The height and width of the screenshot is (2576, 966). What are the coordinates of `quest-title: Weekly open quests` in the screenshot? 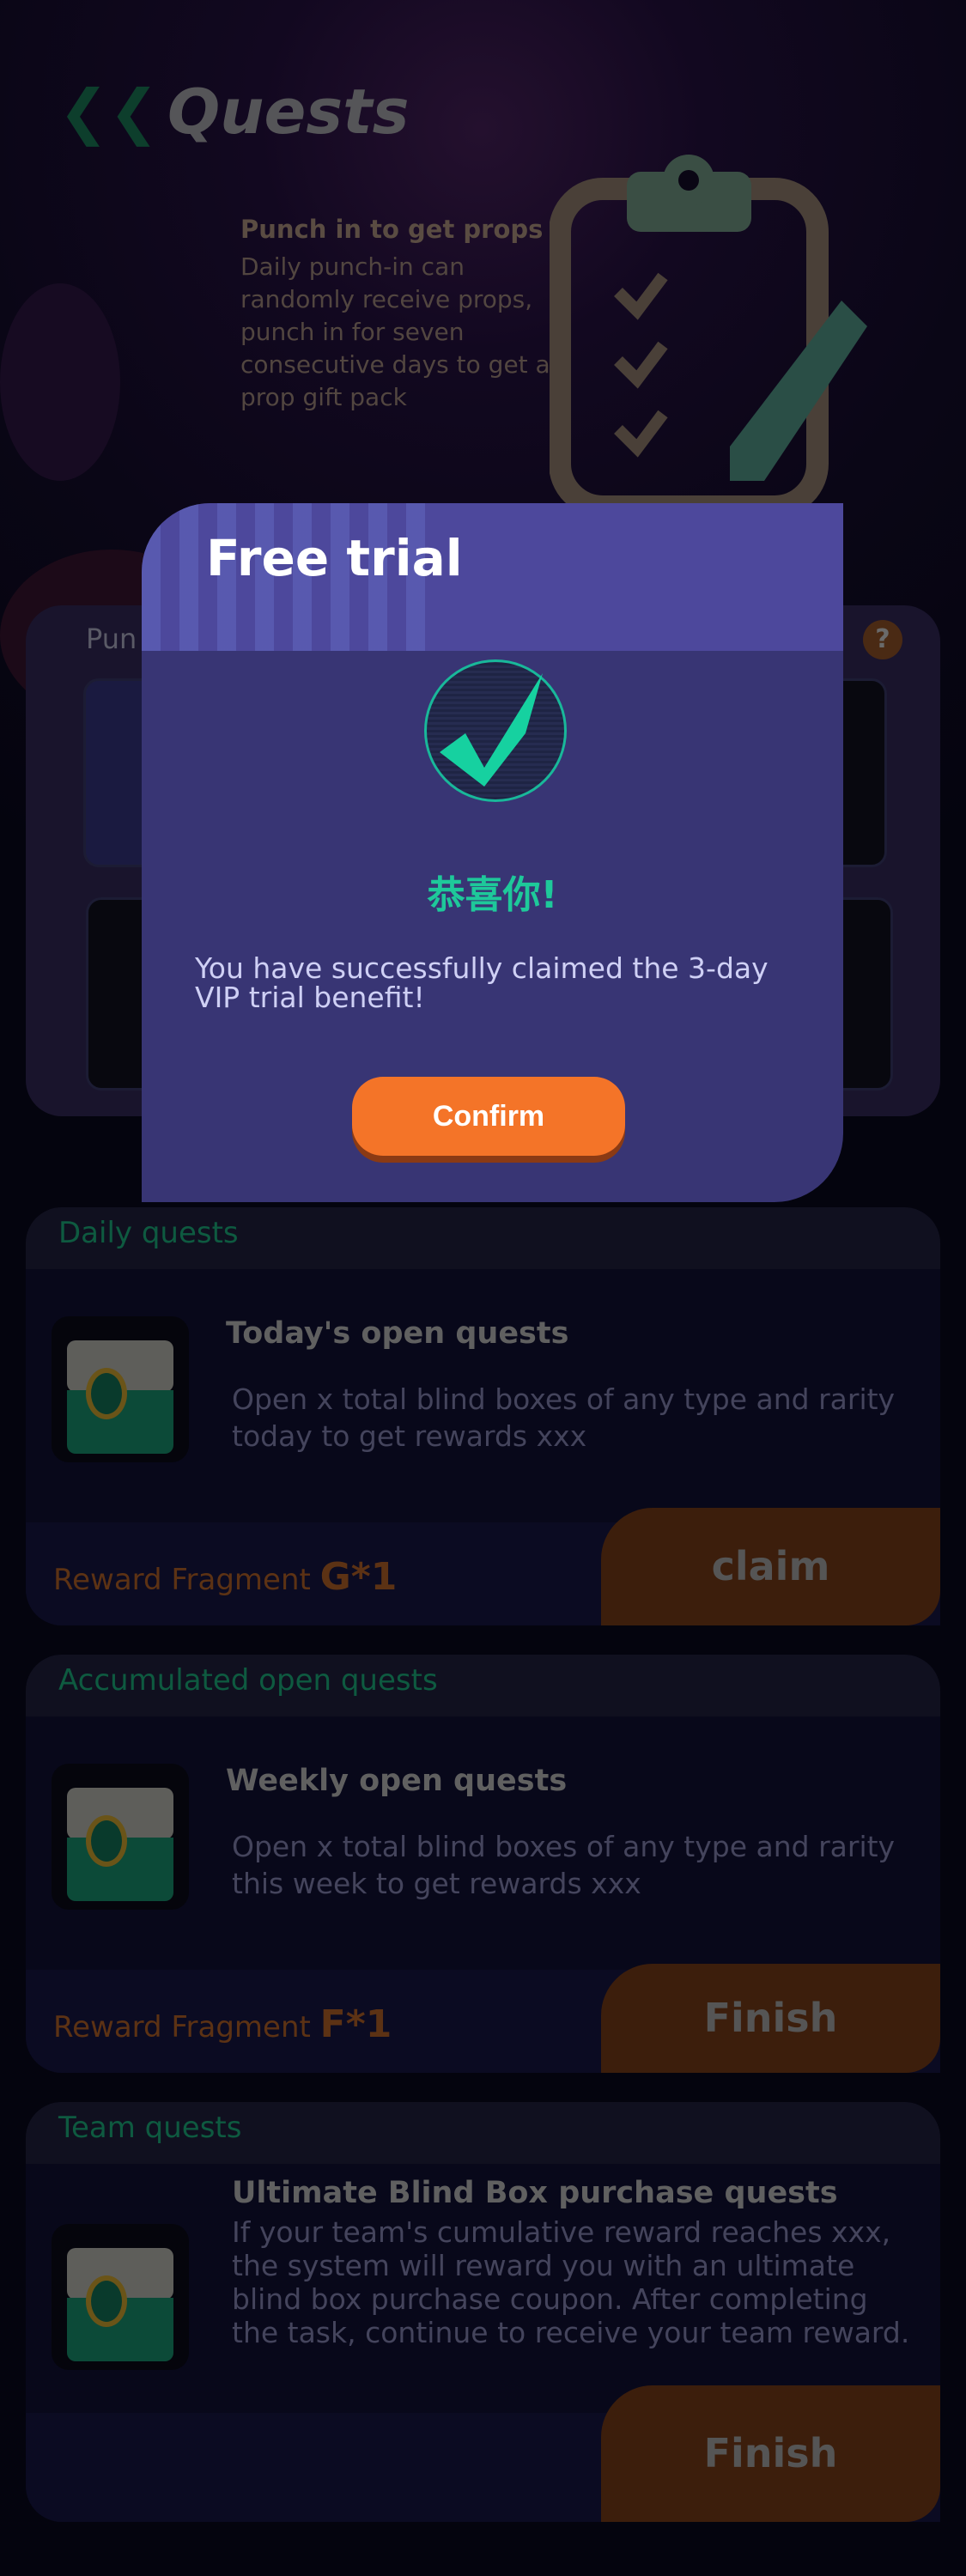 It's located at (397, 1781).